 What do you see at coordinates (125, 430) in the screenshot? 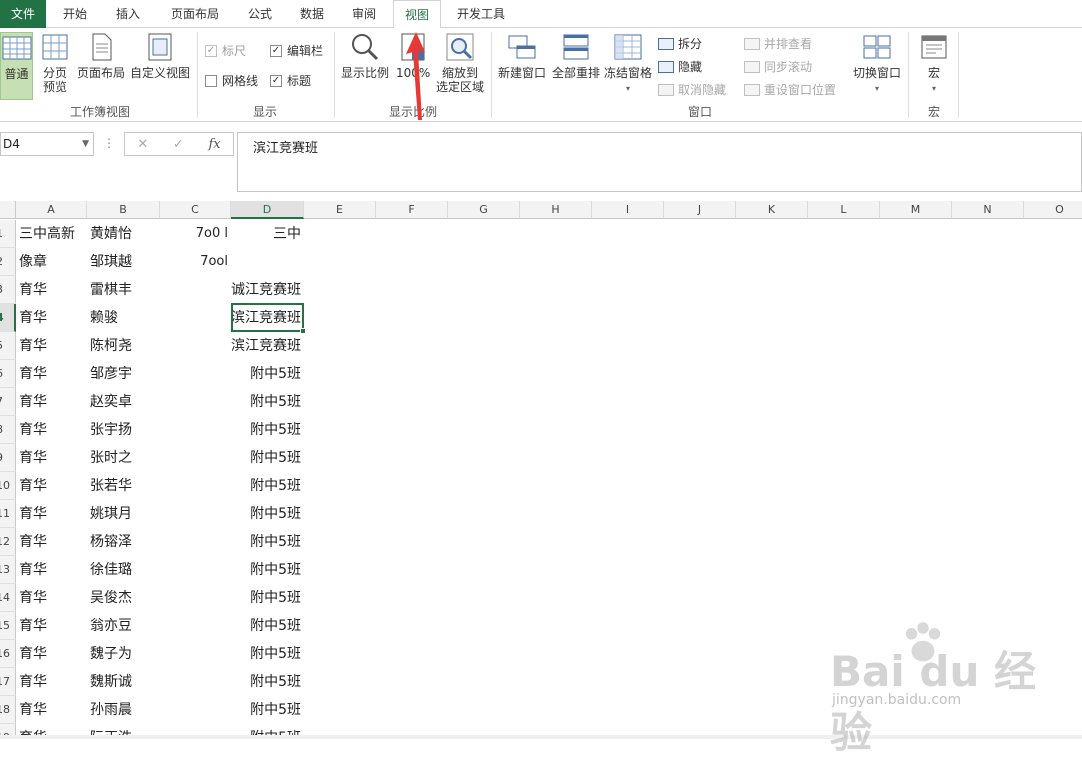
I see `cell-b8: 张宇扬` at bounding box center [125, 430].